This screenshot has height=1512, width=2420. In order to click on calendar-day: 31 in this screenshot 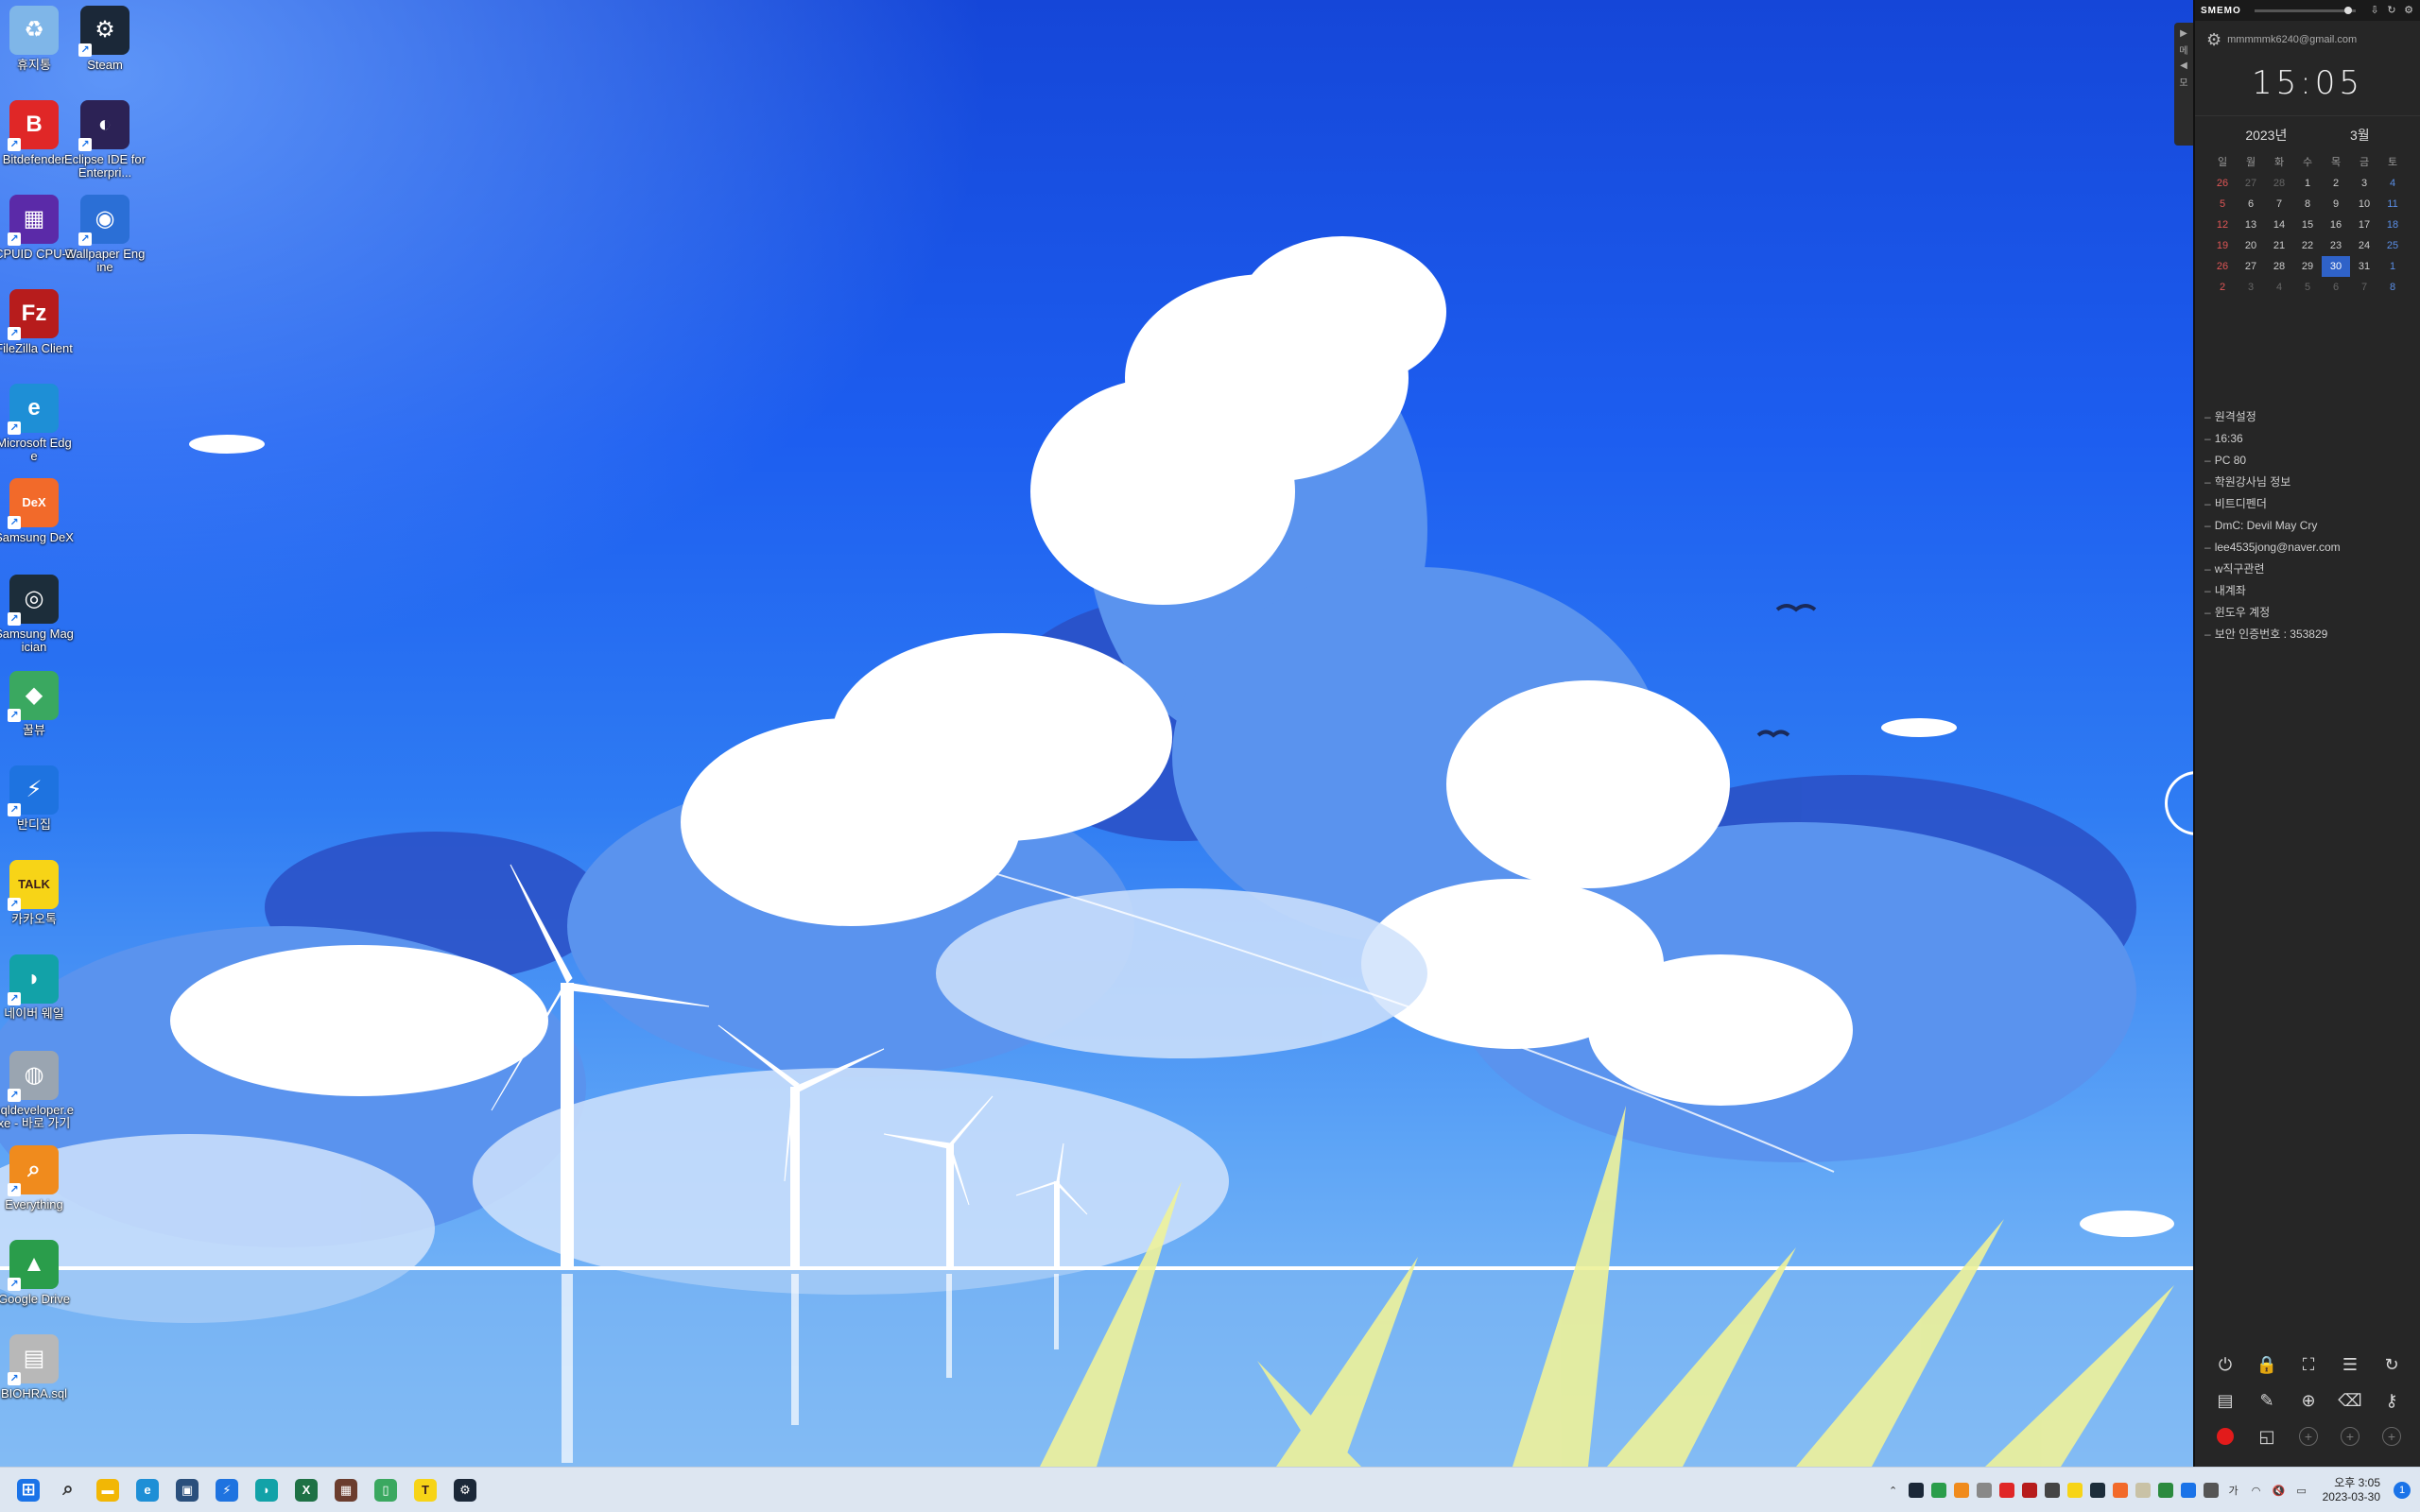, I will do `click(2364, 266)`.